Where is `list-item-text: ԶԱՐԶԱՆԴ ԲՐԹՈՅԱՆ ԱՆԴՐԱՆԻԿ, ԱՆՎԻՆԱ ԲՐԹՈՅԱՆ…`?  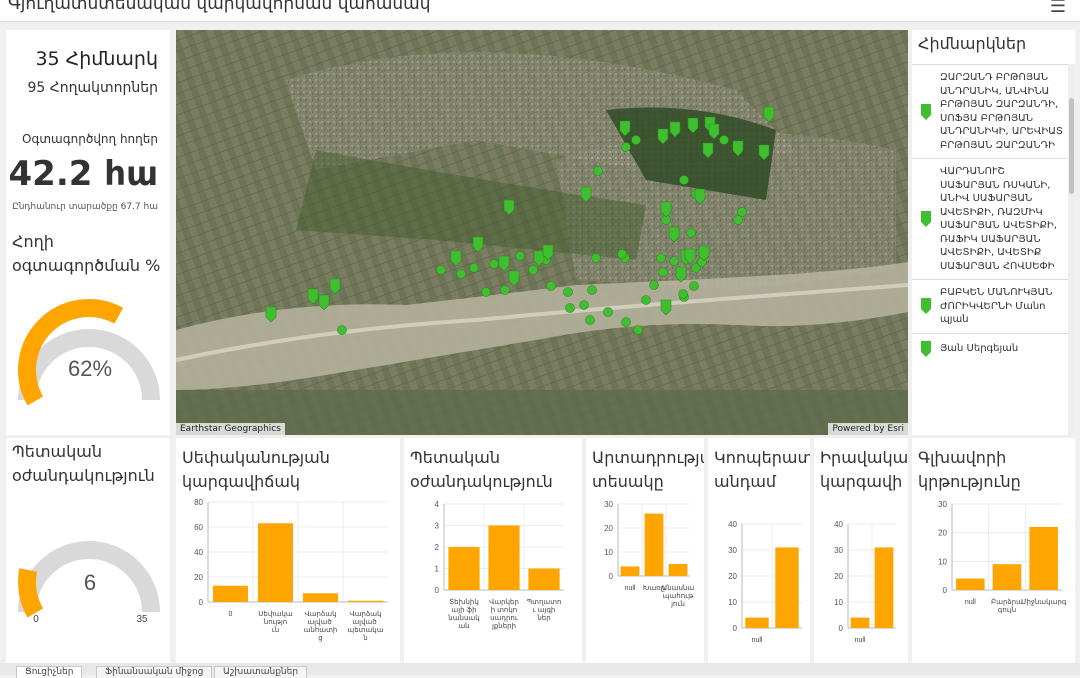 list-item-text: ԶԱՐԶԱՆԴ ԲՐԹՈՅԱՆ ԱՆԴՐԱՆԻԿ, ԱՆՎԻՆԱ ԲՐԹՈՅԱՆ… is located at coordinates (1001, 111).